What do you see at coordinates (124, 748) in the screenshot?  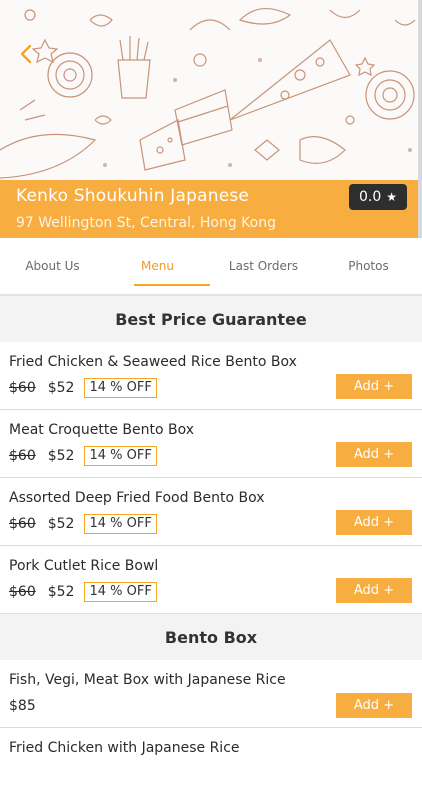 I see `menu-item-name: Fried Chicken with Japanese Rice` at bounding box center [124, 748].